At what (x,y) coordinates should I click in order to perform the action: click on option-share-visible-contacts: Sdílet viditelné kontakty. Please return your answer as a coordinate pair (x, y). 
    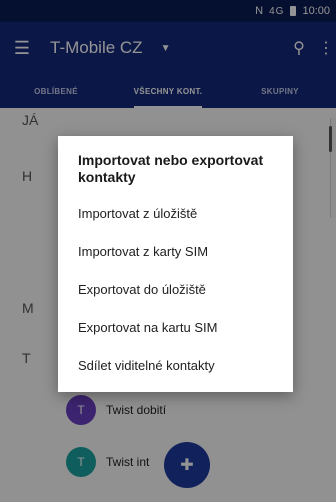
    Looking at the image, I should click on (178, 366).